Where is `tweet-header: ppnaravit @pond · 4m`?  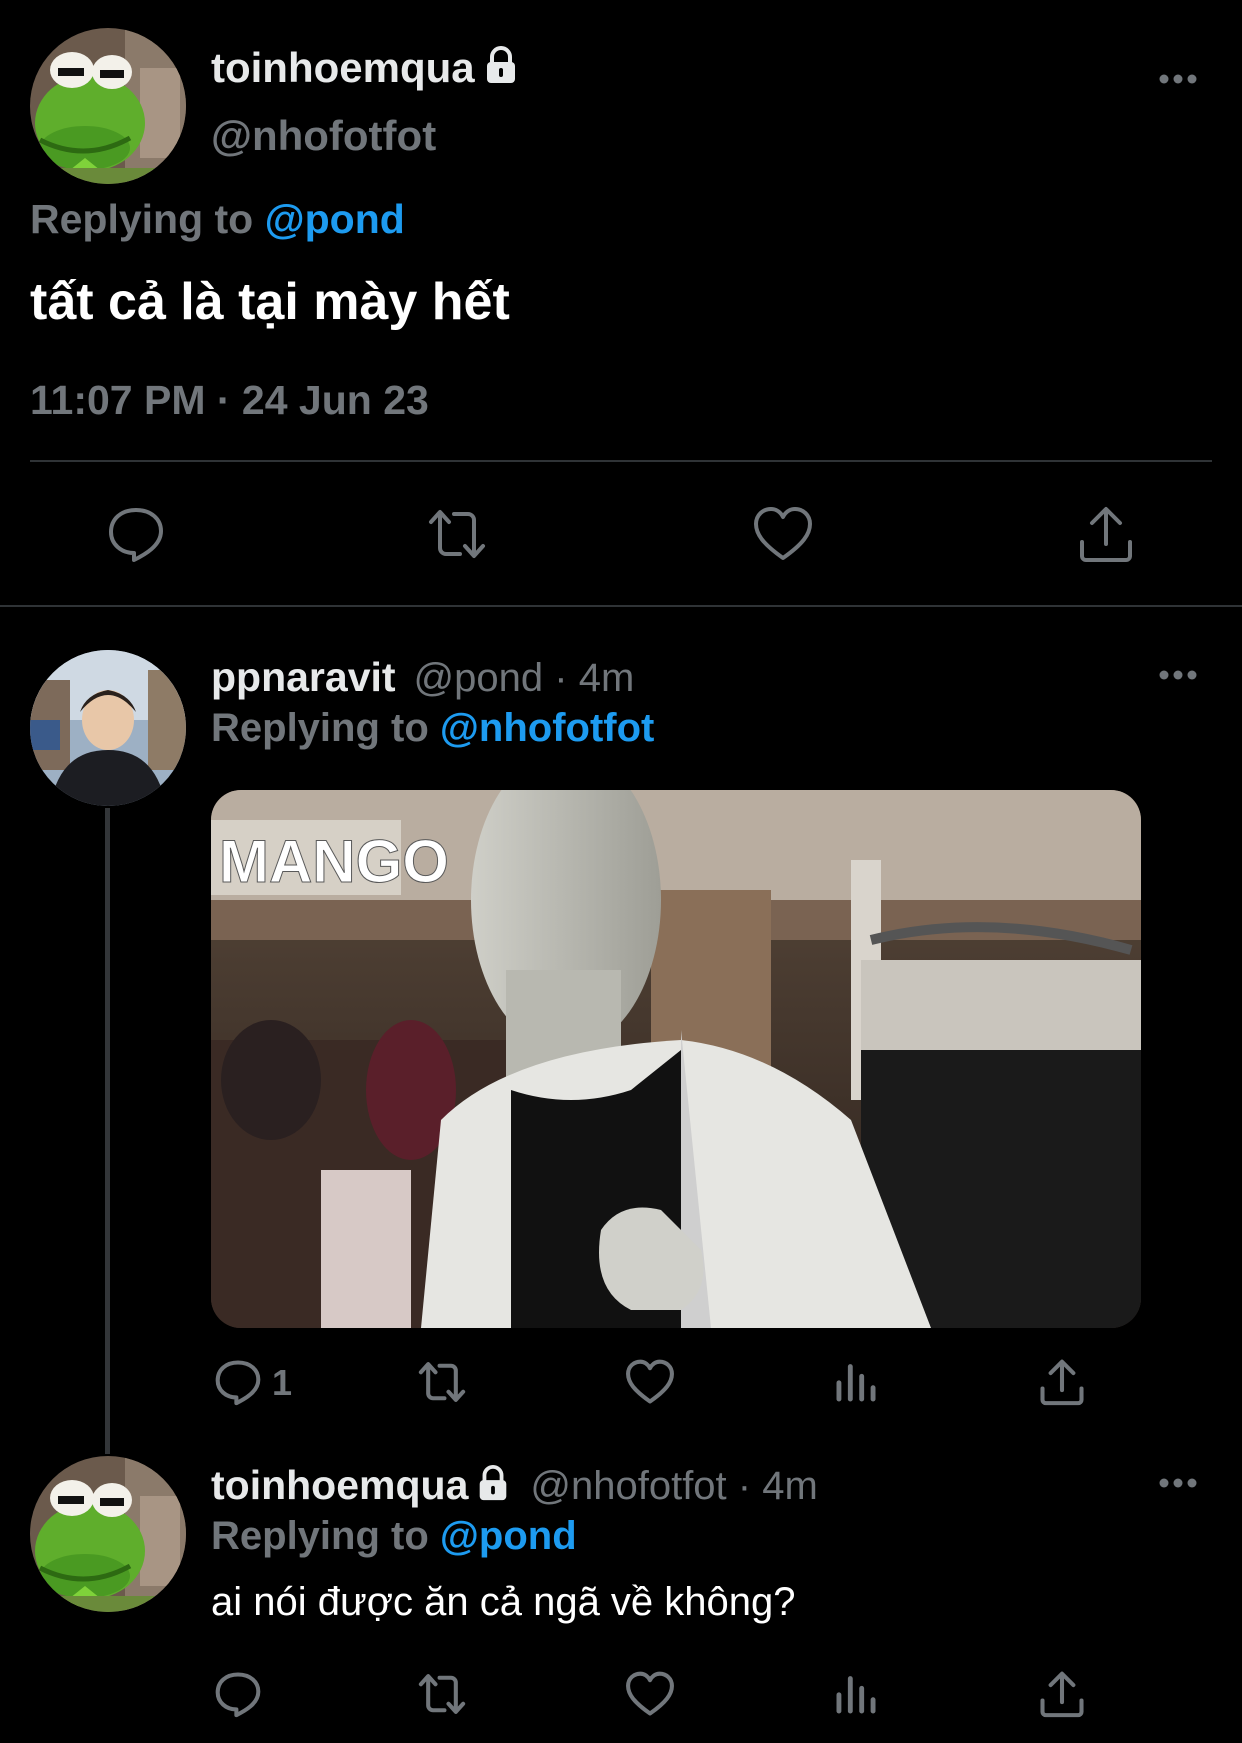
tweet-header: ppnaravit @pond · 4m is located at coordinates (422, 677).